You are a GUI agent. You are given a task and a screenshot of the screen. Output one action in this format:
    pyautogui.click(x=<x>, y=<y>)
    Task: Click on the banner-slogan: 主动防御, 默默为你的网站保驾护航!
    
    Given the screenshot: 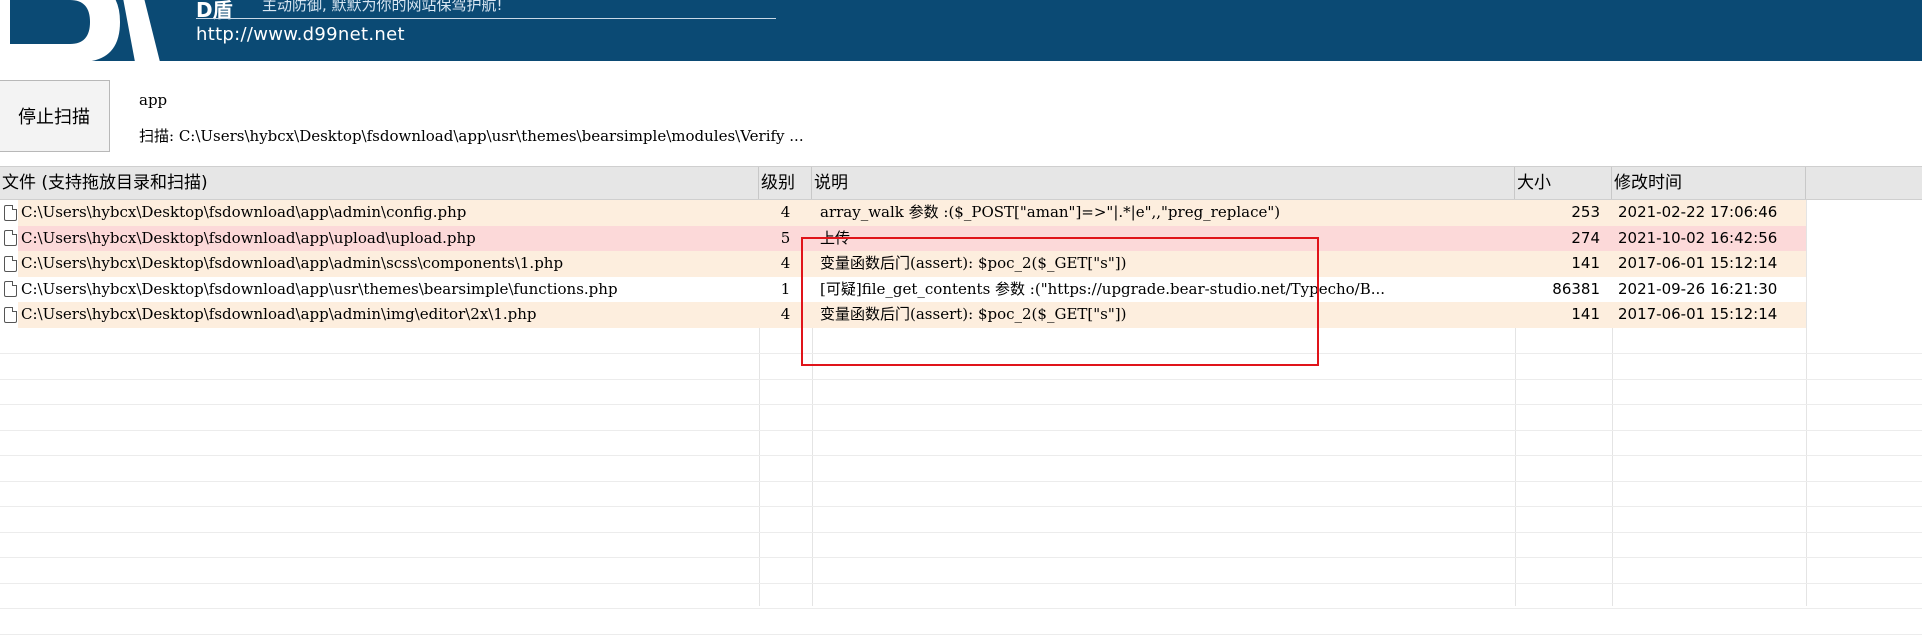 What is the action you would take?
    pyautogui.click(x=382, y=7)
    